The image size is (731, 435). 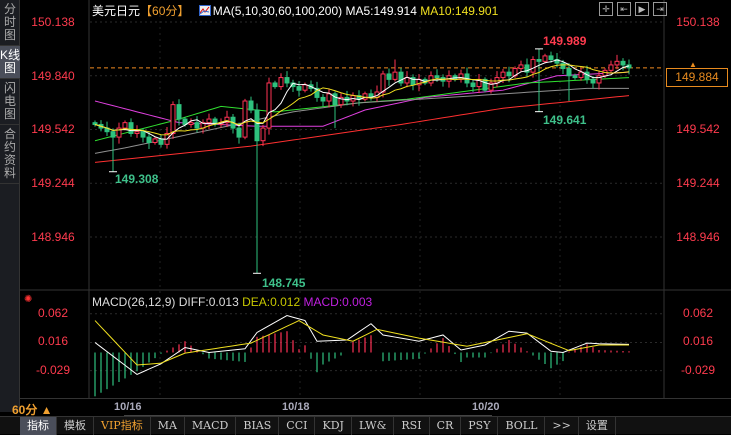 I want to click on macd-panel, so click(x=362, y=356).